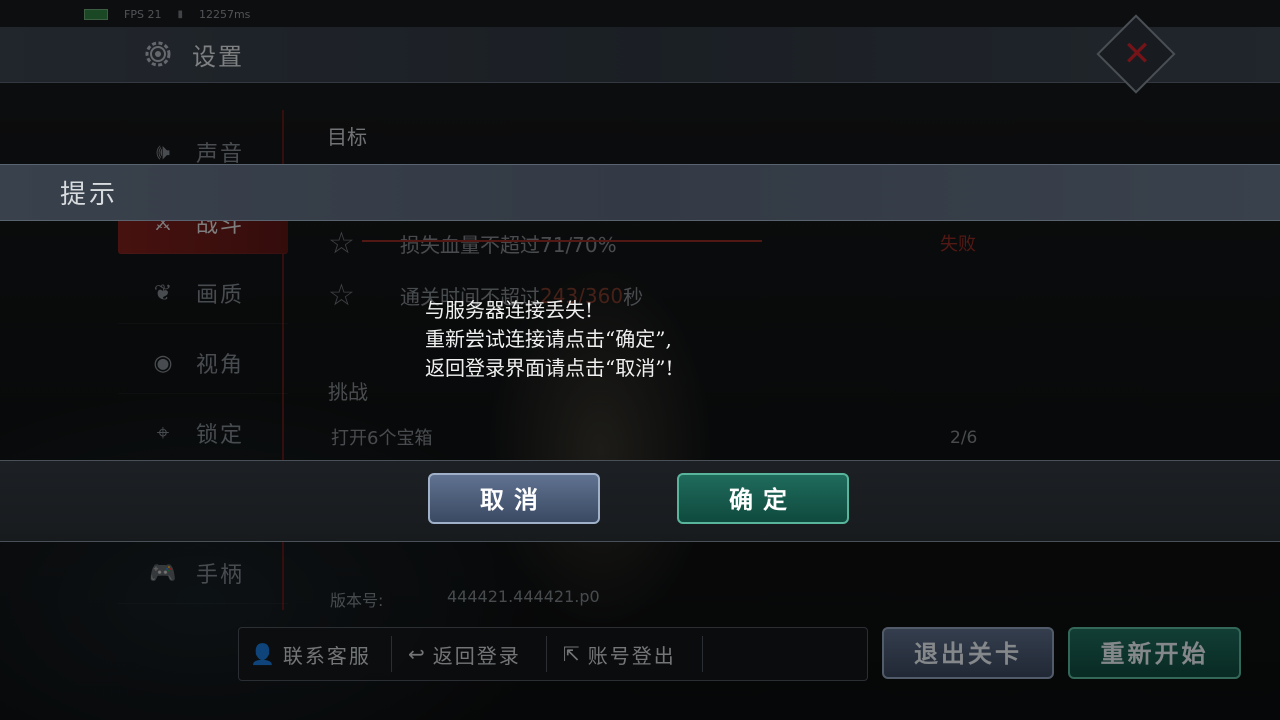  I want to click on dialog-title: 提示, so click(89, 195).